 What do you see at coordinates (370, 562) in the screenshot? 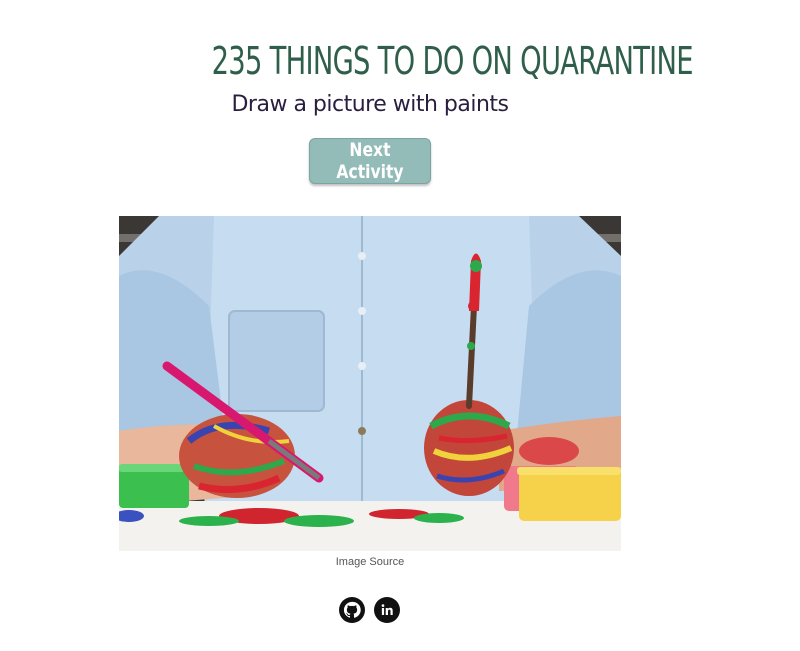
I see `image-source-link: Image Source` at bounding box center [370, 562].